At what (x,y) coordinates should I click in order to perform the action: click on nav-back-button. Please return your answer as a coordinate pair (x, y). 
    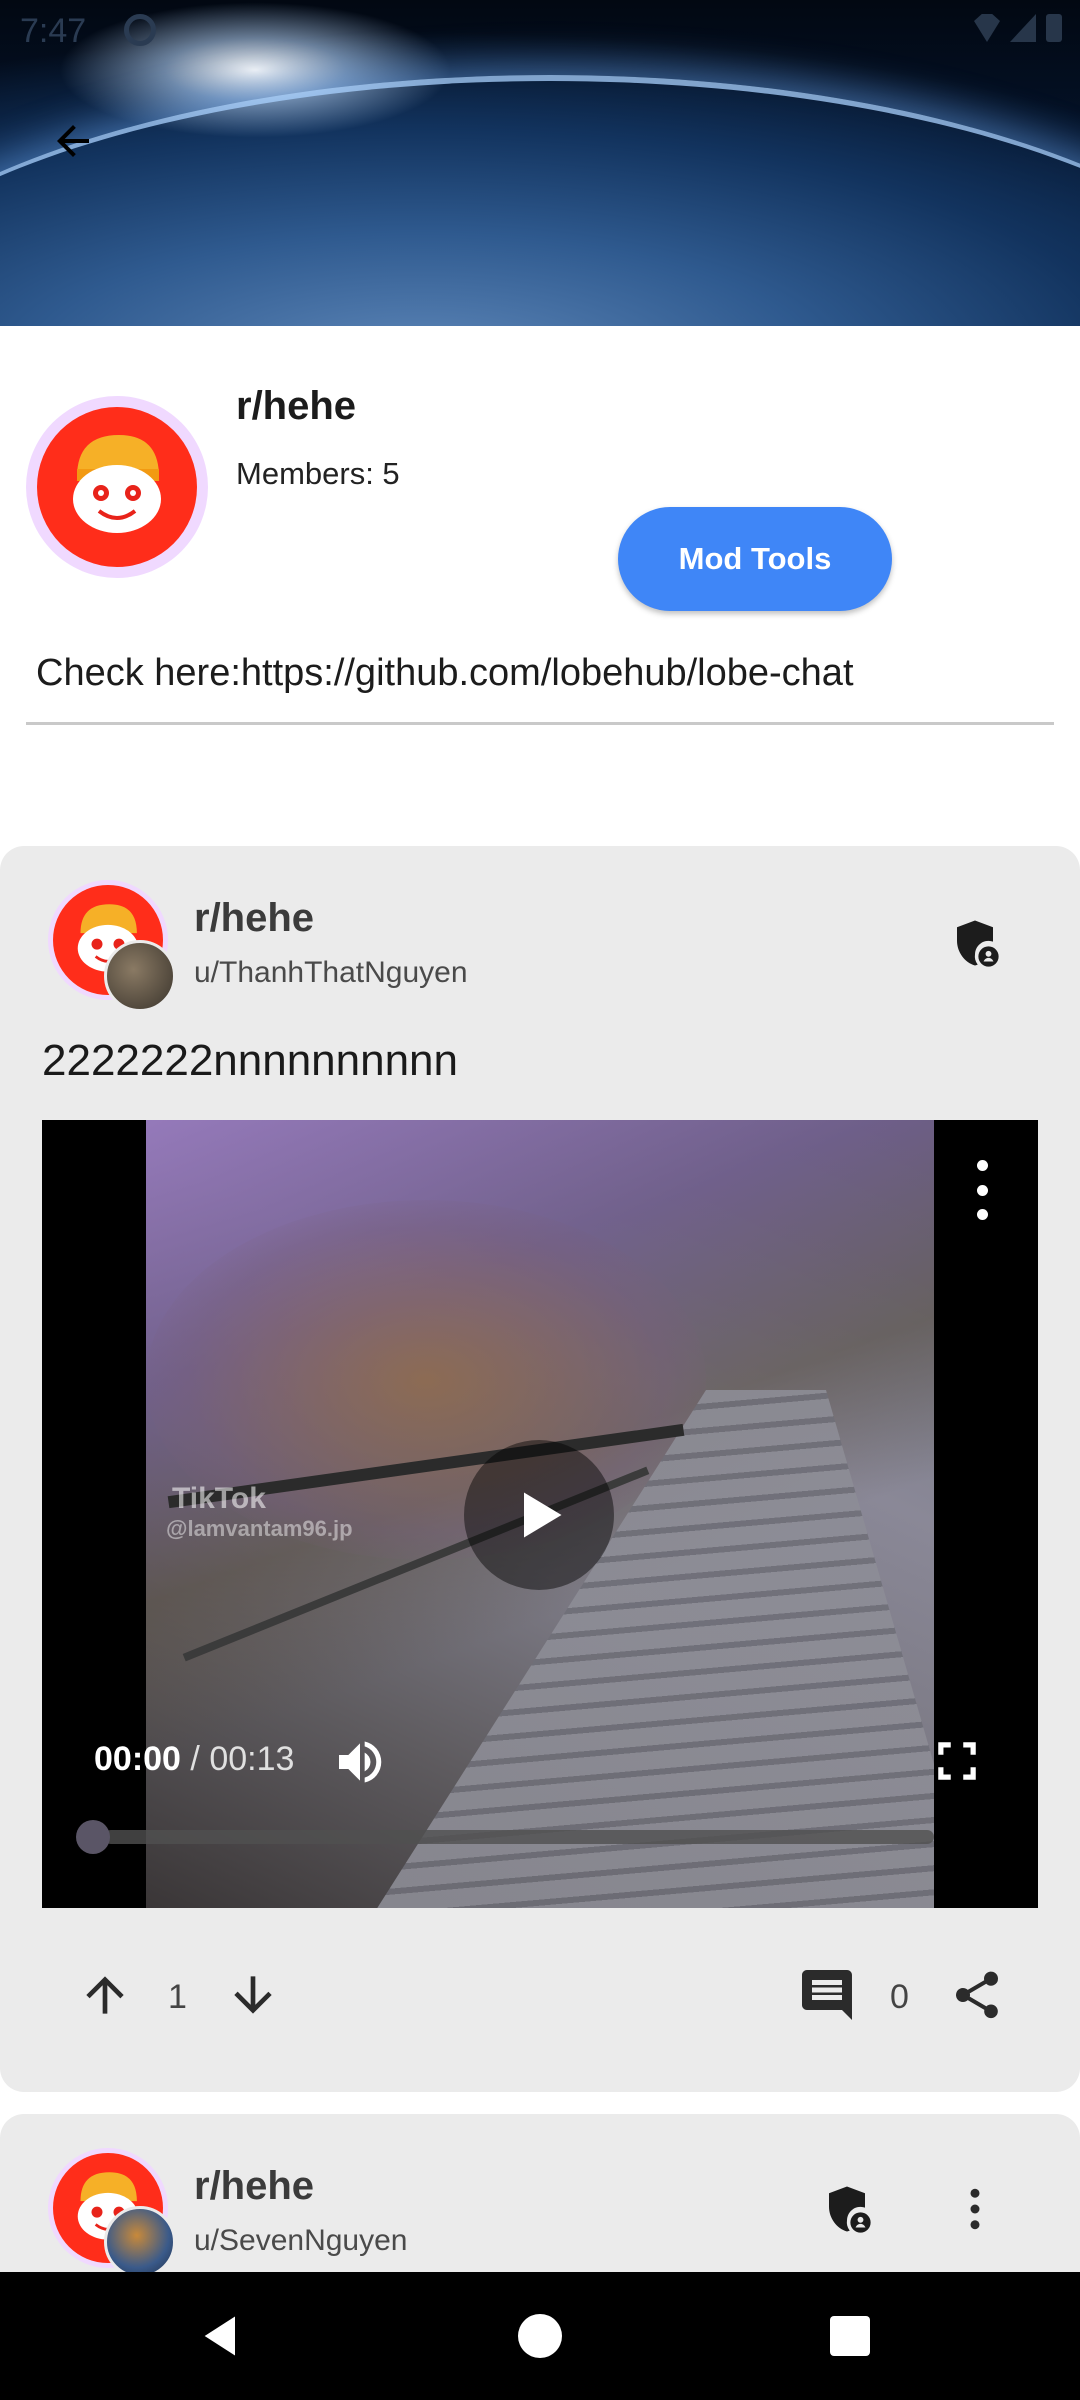
    Looking at the image, I should click on (222, 2336).